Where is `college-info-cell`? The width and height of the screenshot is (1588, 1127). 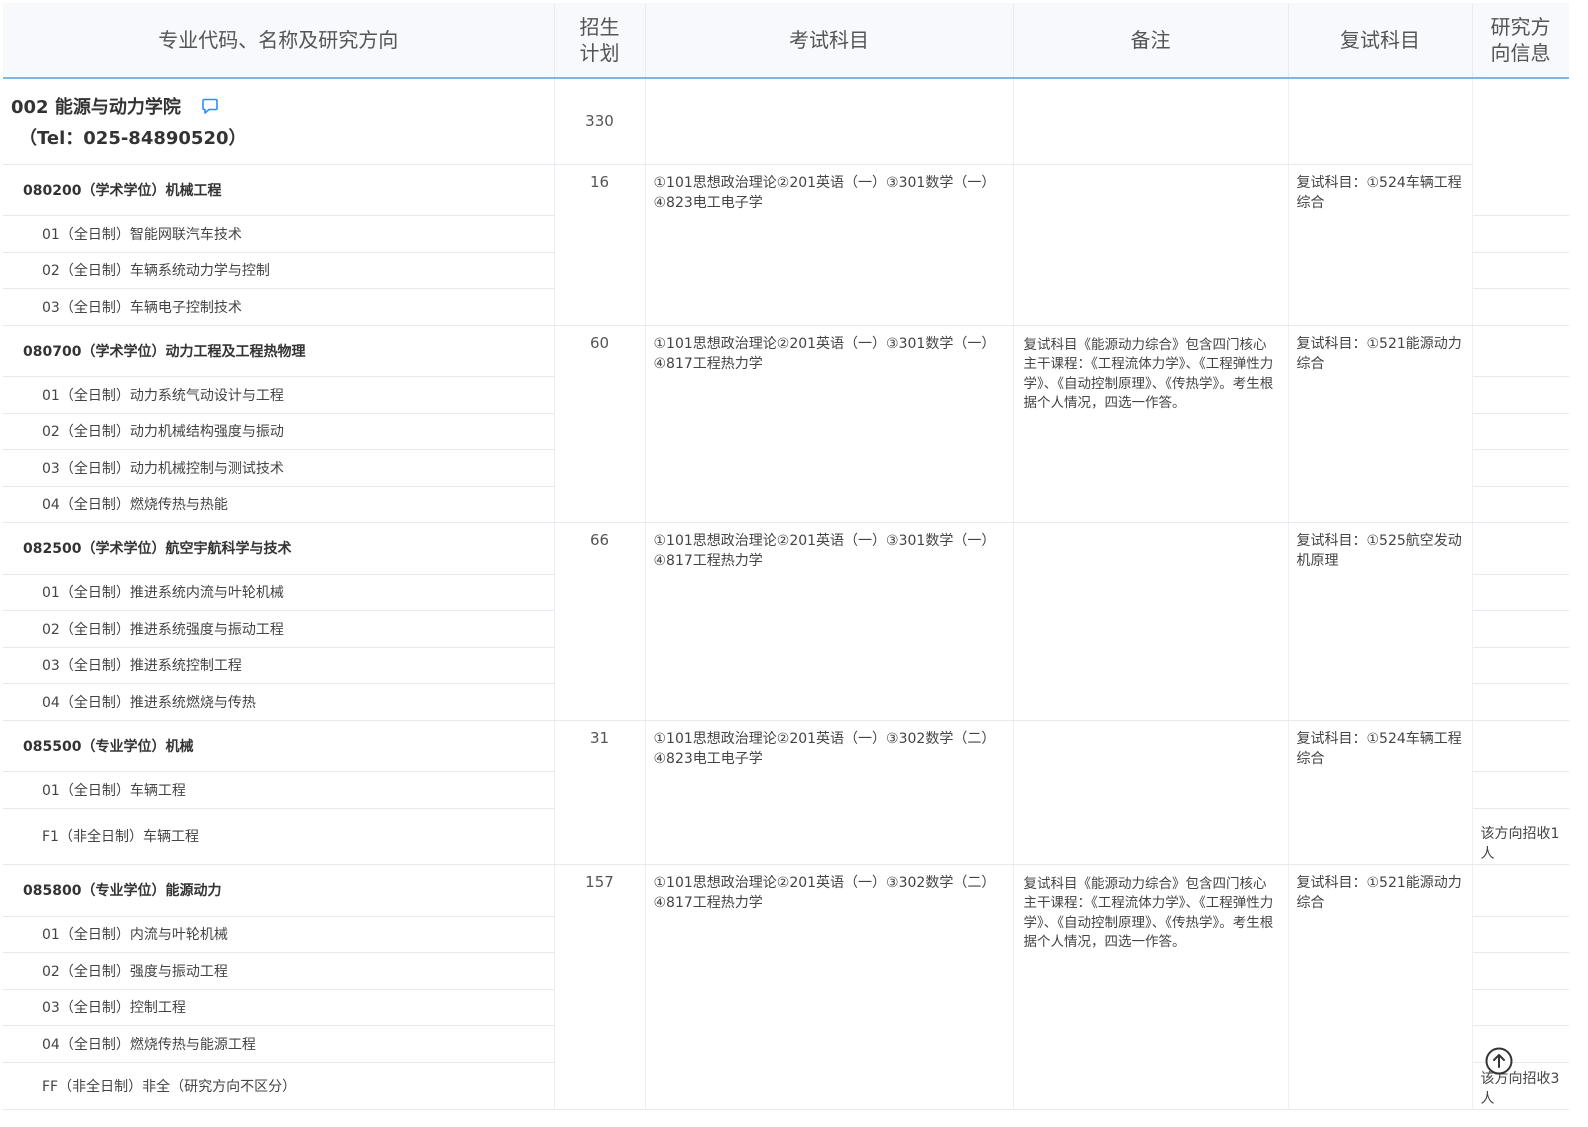 college-info-cell is located at coordinates (1520, 121).